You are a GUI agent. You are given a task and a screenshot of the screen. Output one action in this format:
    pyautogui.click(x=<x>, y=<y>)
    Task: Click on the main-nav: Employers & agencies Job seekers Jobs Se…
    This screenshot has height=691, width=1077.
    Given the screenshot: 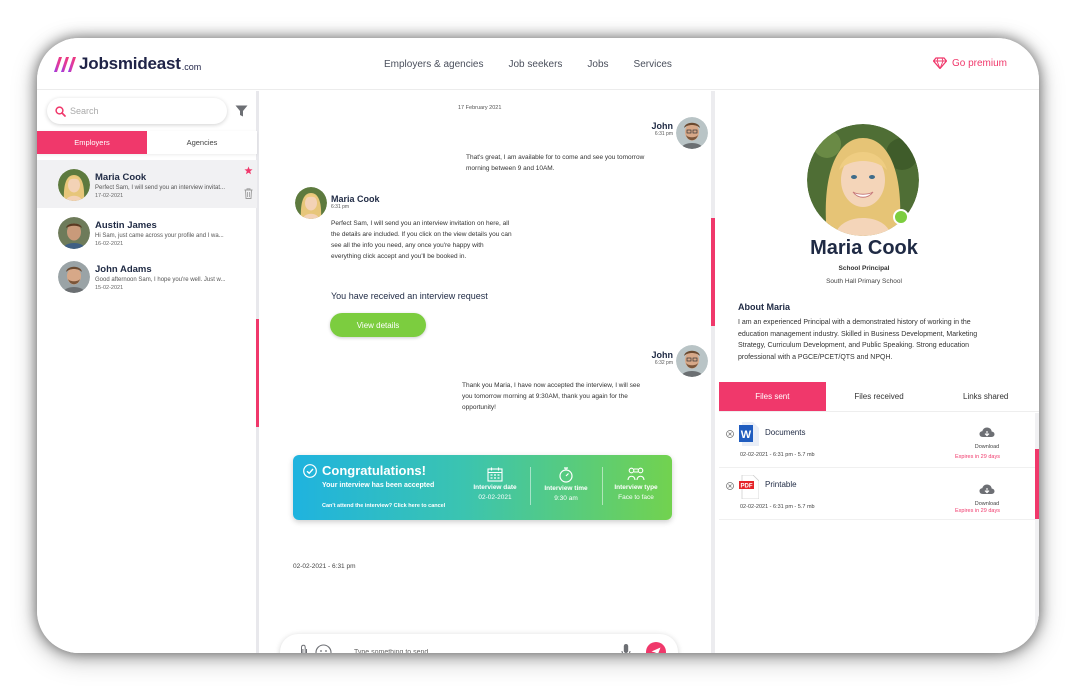 What is the action you would take?
    pyautogui.click(x=528, y=64)
    